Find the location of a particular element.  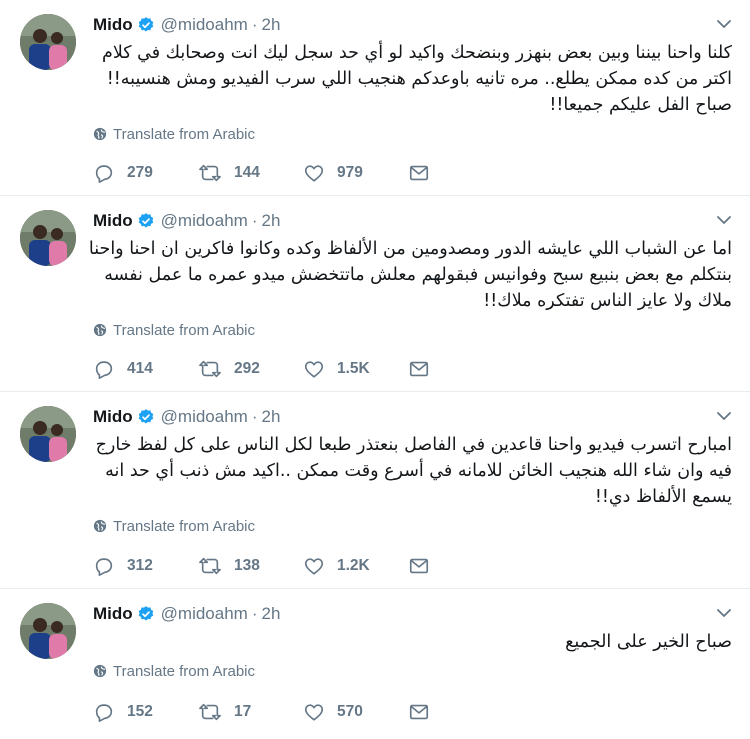

tweet-text-line: يسمع الألفاظ دي!! is located at coordinates (663, 497).